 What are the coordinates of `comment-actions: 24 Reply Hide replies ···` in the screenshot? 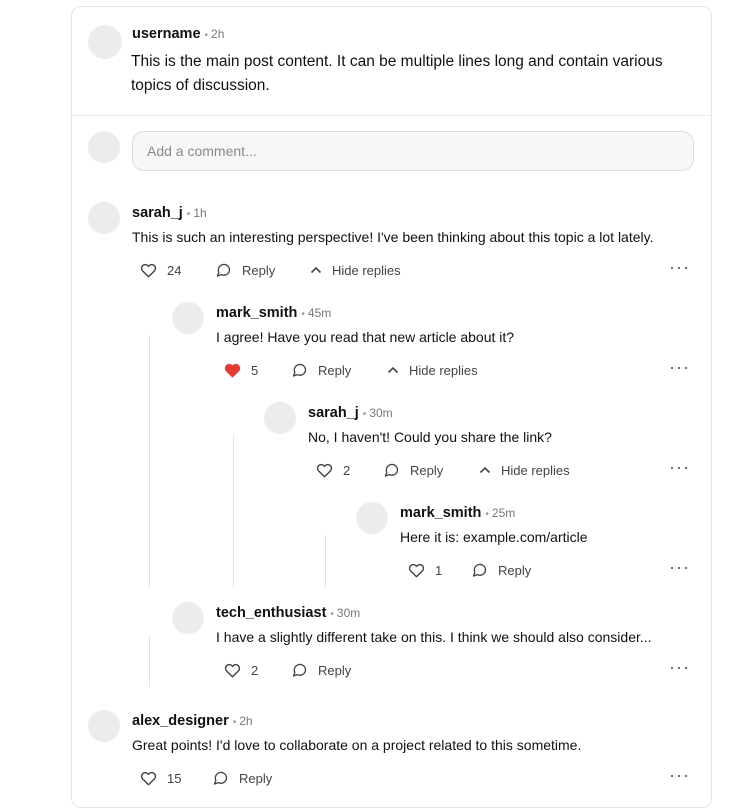 It's located at (420, 269).